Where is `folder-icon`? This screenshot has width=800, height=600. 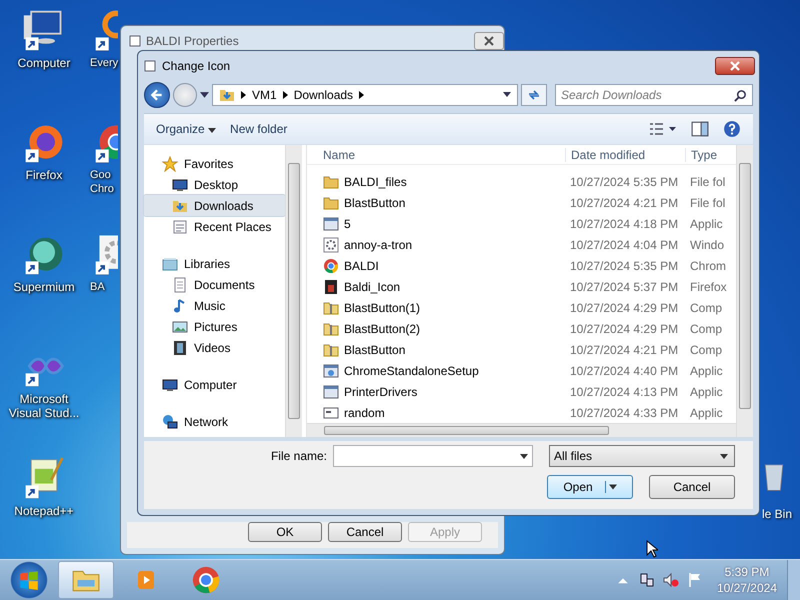 folder-icon is located at coordinates (331, 182).